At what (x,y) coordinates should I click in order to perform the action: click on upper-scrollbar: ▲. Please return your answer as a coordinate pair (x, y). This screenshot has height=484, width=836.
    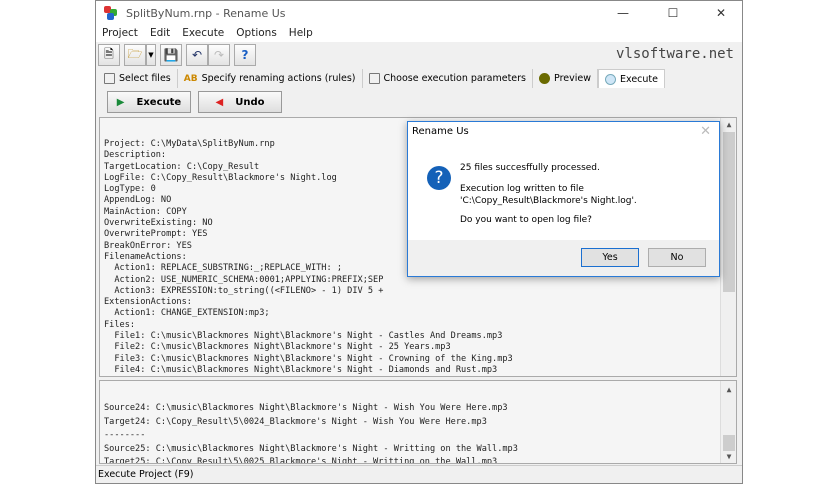
    Looking at the image, I should click on (728, 247).